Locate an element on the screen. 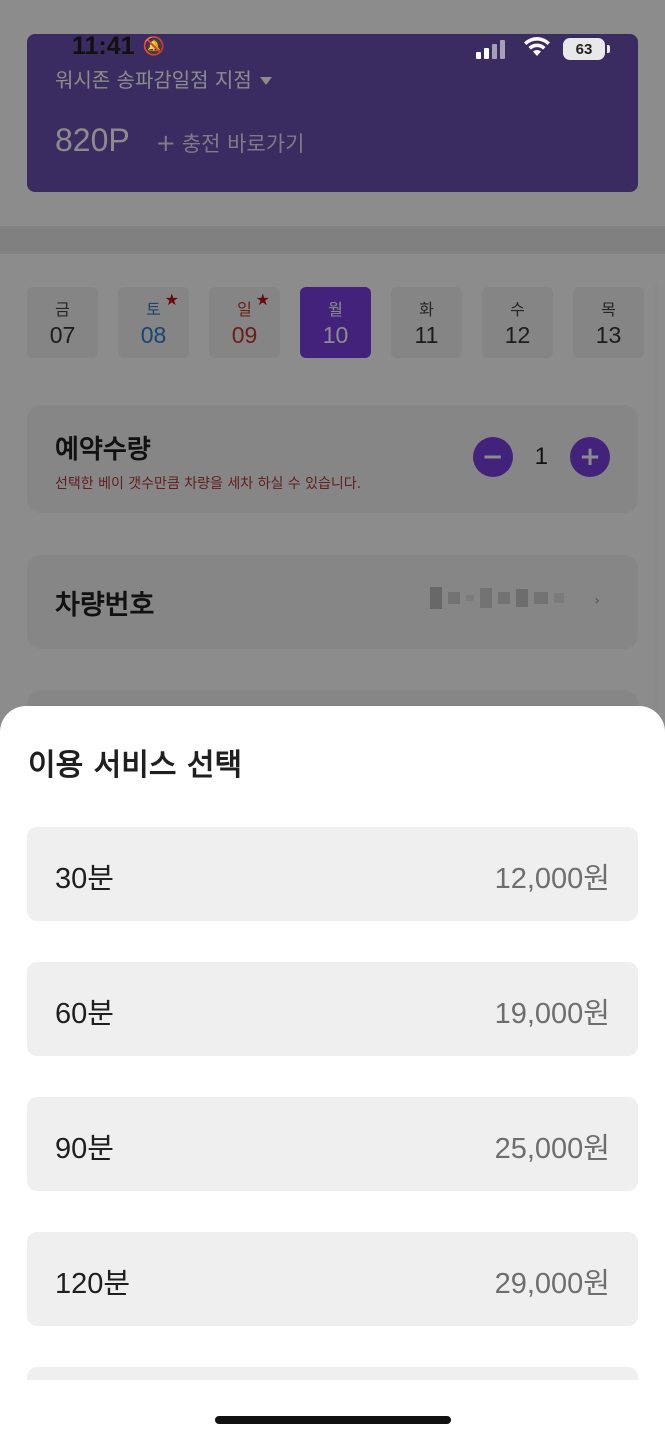 The height and width of the screenshot is (1440, 665). status-time-text: 11:41 is located at coordinates (103, 46).